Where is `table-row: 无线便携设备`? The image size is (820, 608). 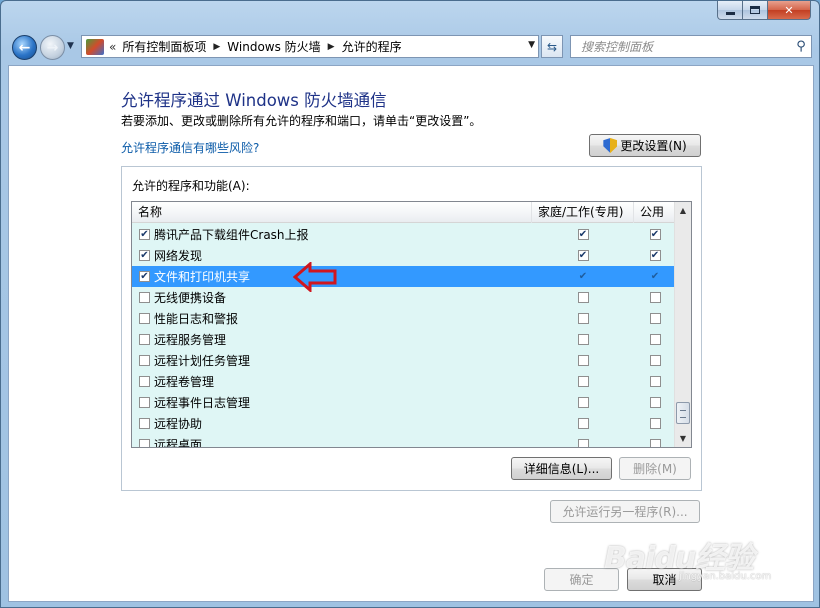
table-row: 无线便携设备 is located at coordinates (404, 297).